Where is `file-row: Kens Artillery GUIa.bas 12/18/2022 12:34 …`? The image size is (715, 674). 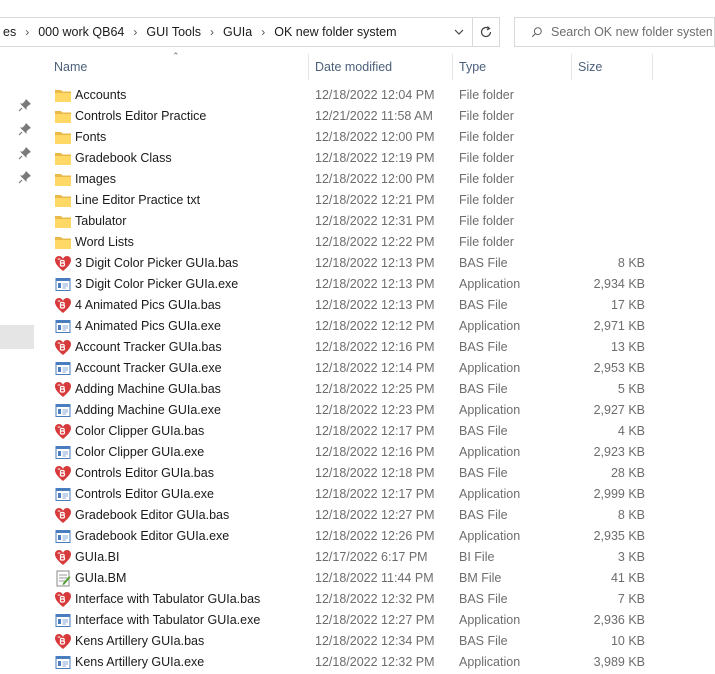 file-row: Kens Artillery GUIa.bas 12/18/2022 12:34 … is located at coordinates (358, 641).